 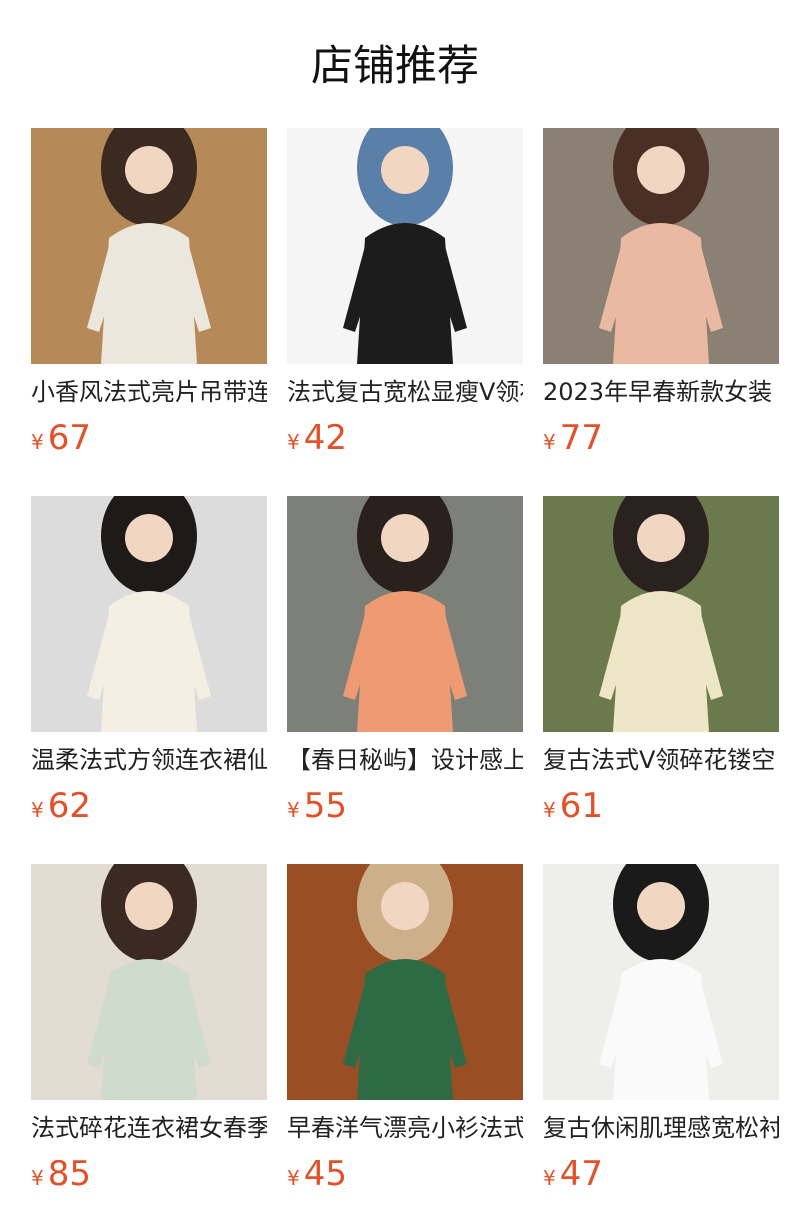 What do you see at coordinates (325, 1174) in the screenshot?
I see `price-value: 45` at bounding box center [325, 1174].